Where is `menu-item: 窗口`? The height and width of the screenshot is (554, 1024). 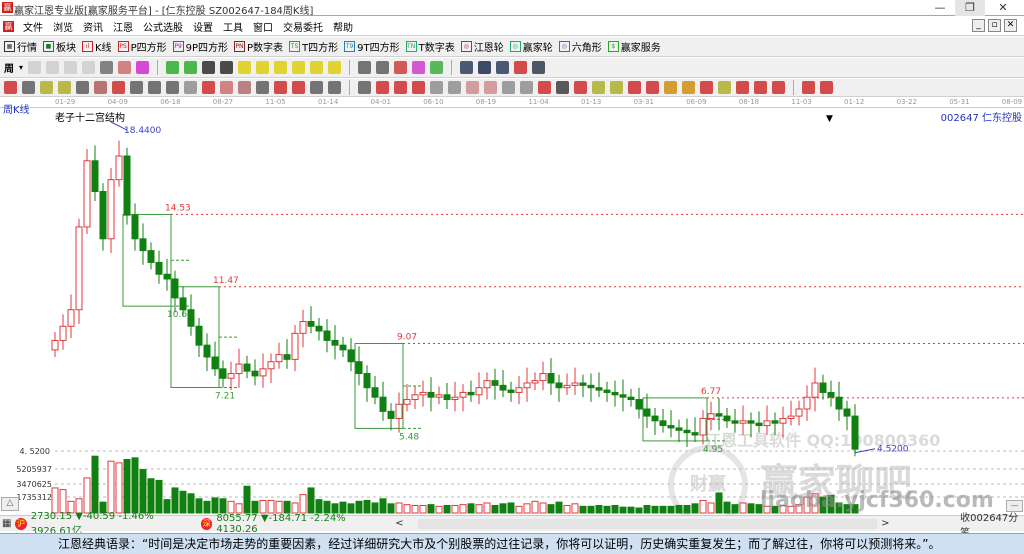 menu-item: 窗口 is located at coordinates (263, 26).